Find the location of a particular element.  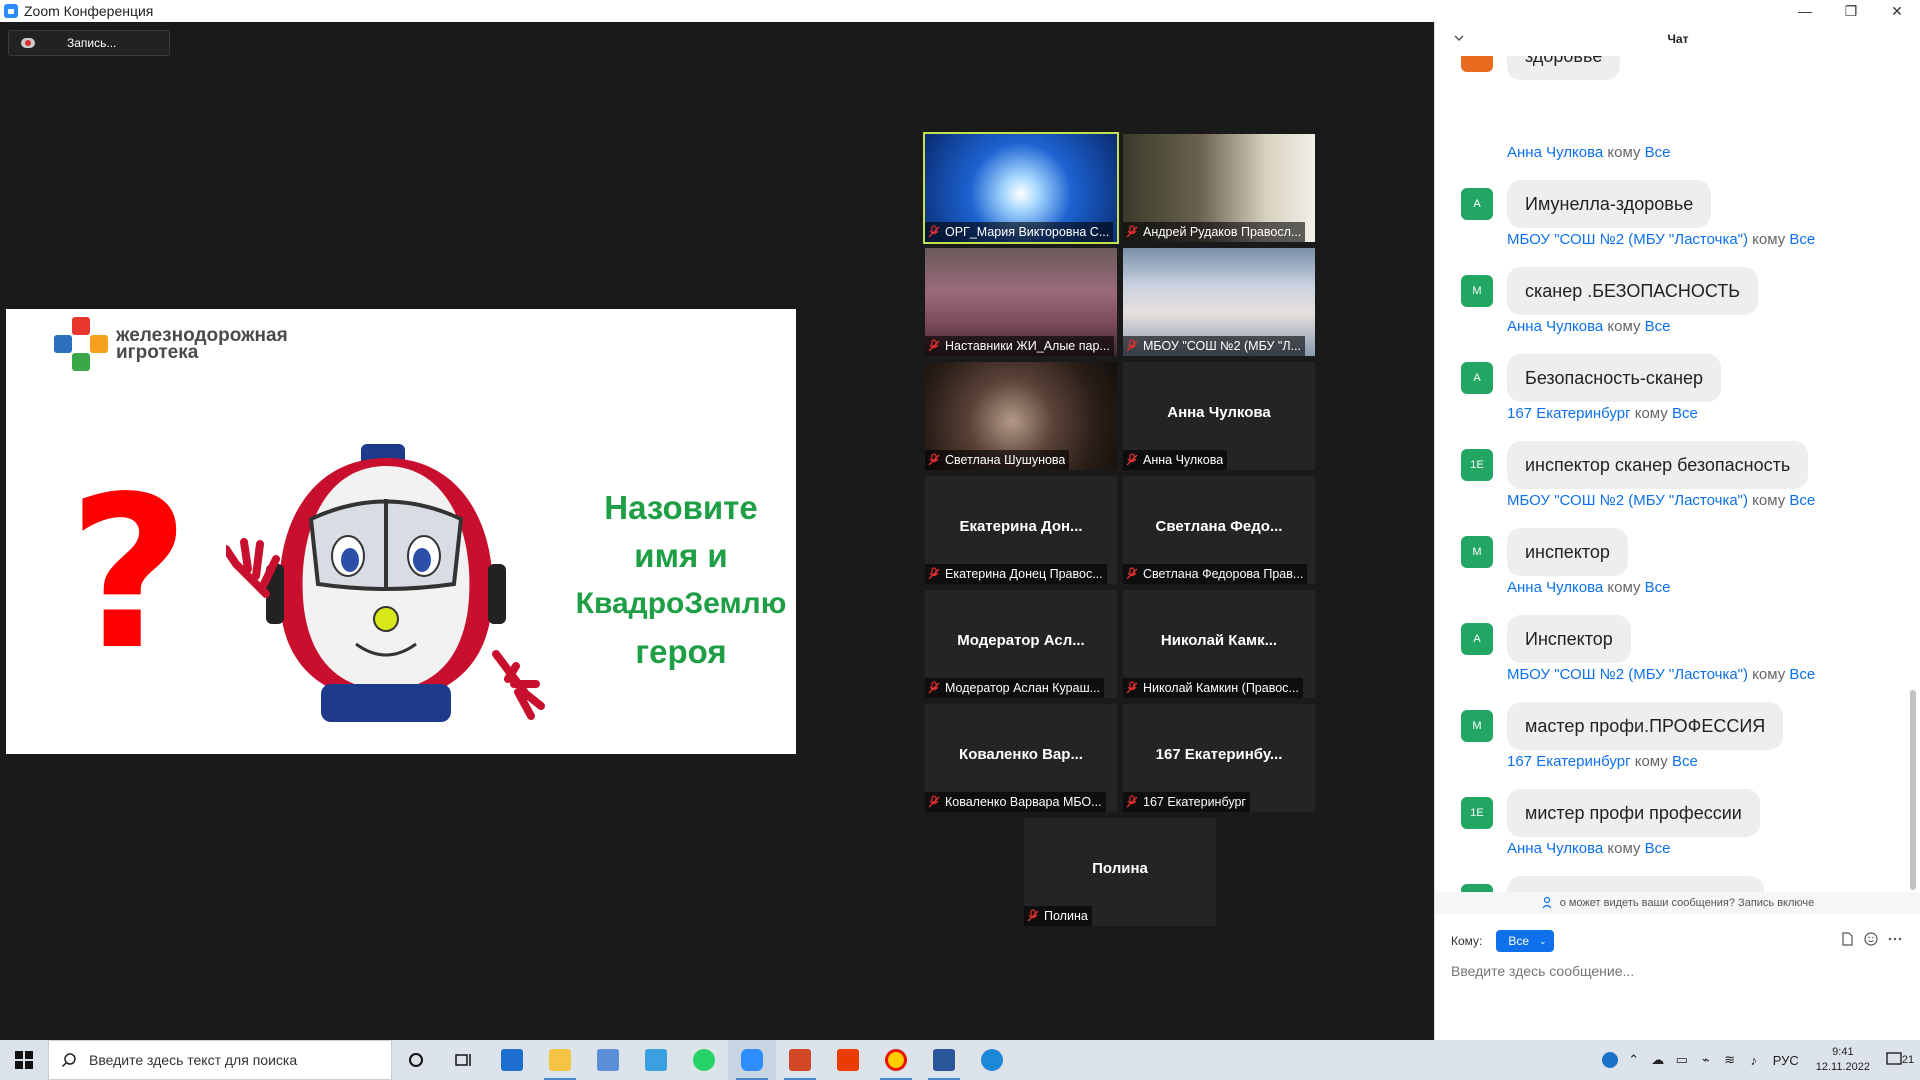

chat-recipient: Кому: Все ⌄ is located at coordinates (1503, 941).